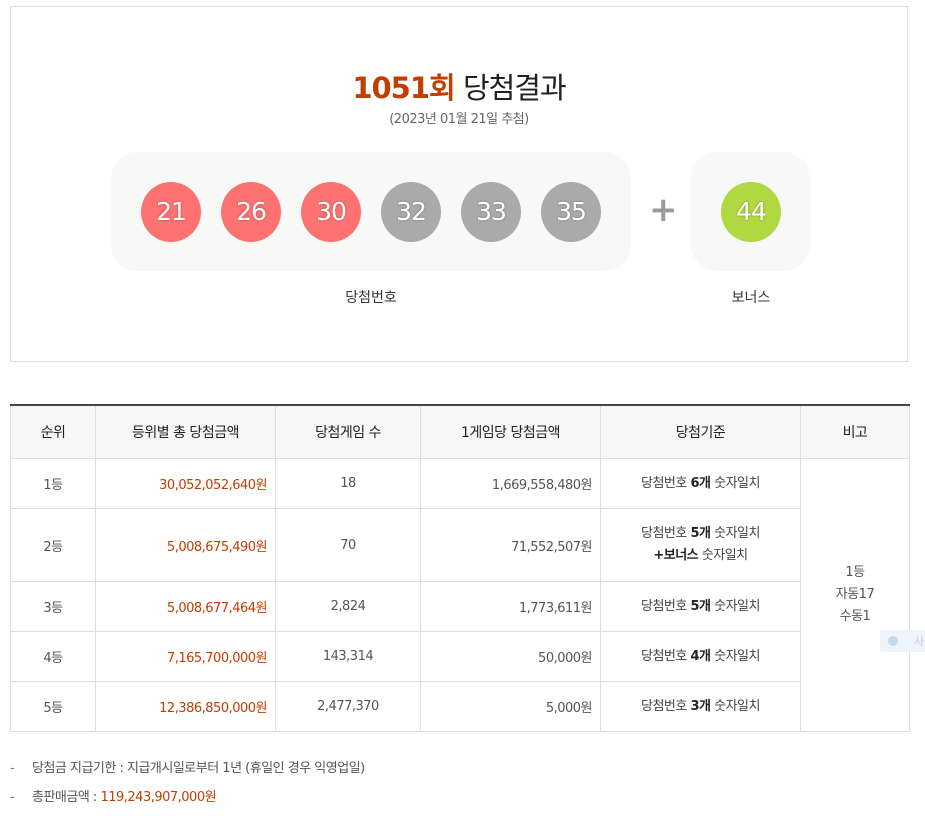 The height and width of the screenshot is (816, 925). What do you see at coordinates (185, 706) in the screenshot?
I see `total-prize-cell: 12,386,850,000원` at bounding box center [185, 706].